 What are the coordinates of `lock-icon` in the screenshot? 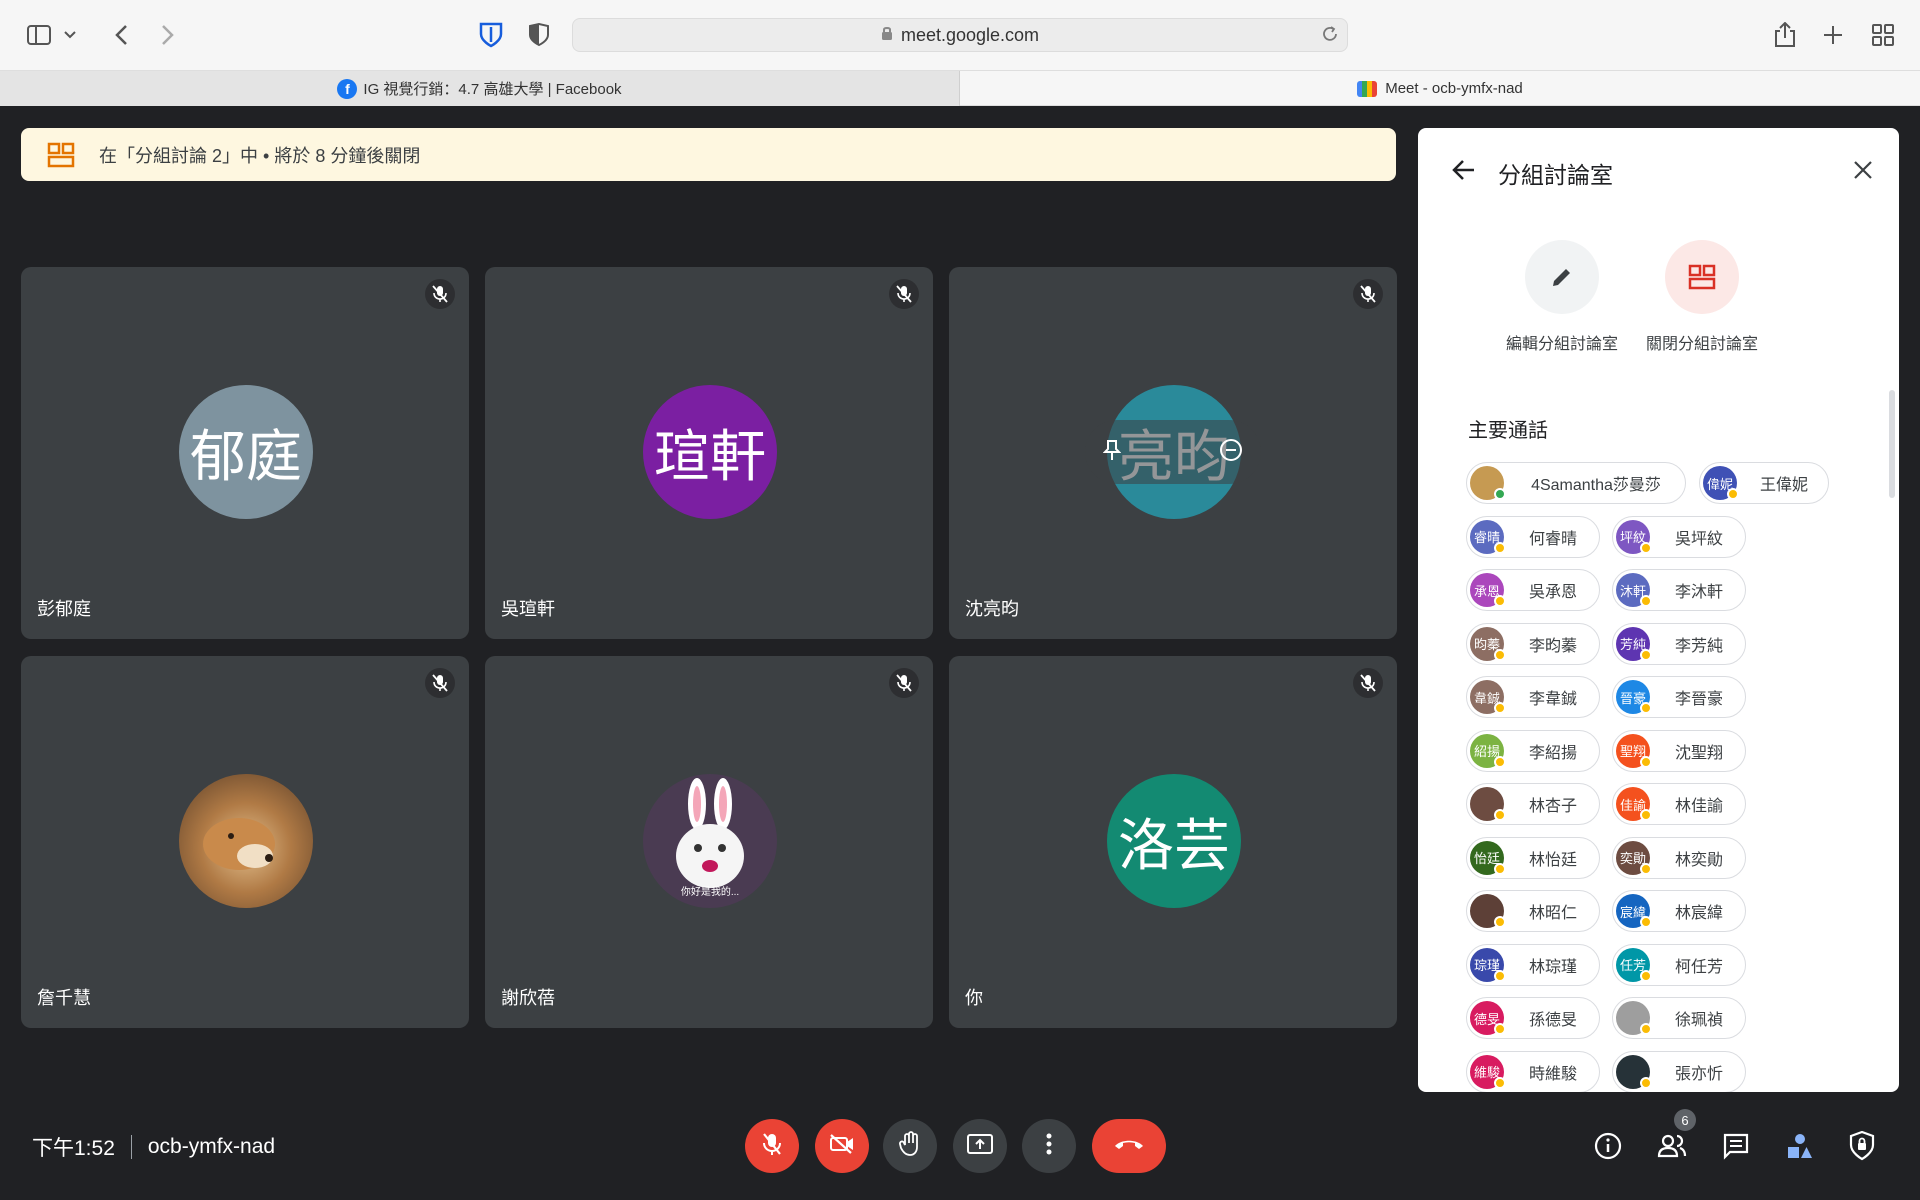 It's located at (887, 35).